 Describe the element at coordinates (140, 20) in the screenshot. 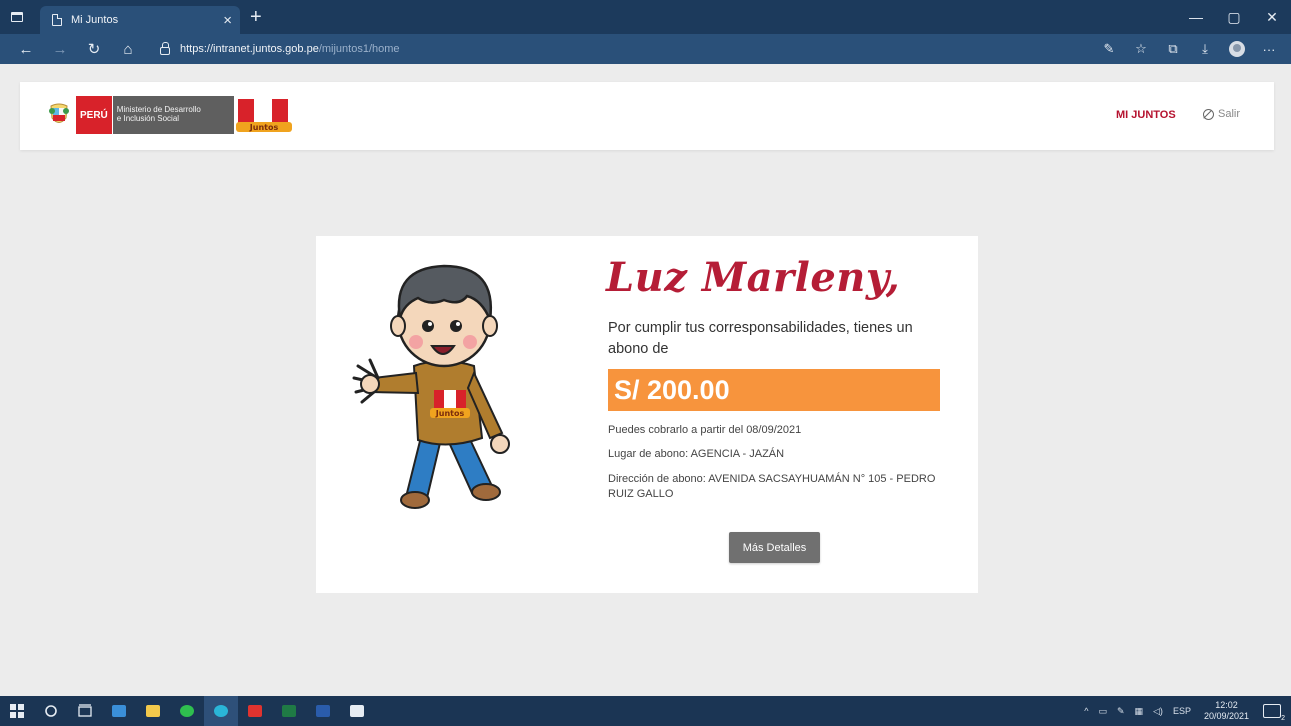

I see `browser-tab-mijuntos: Mi Juntos ×` at that location.